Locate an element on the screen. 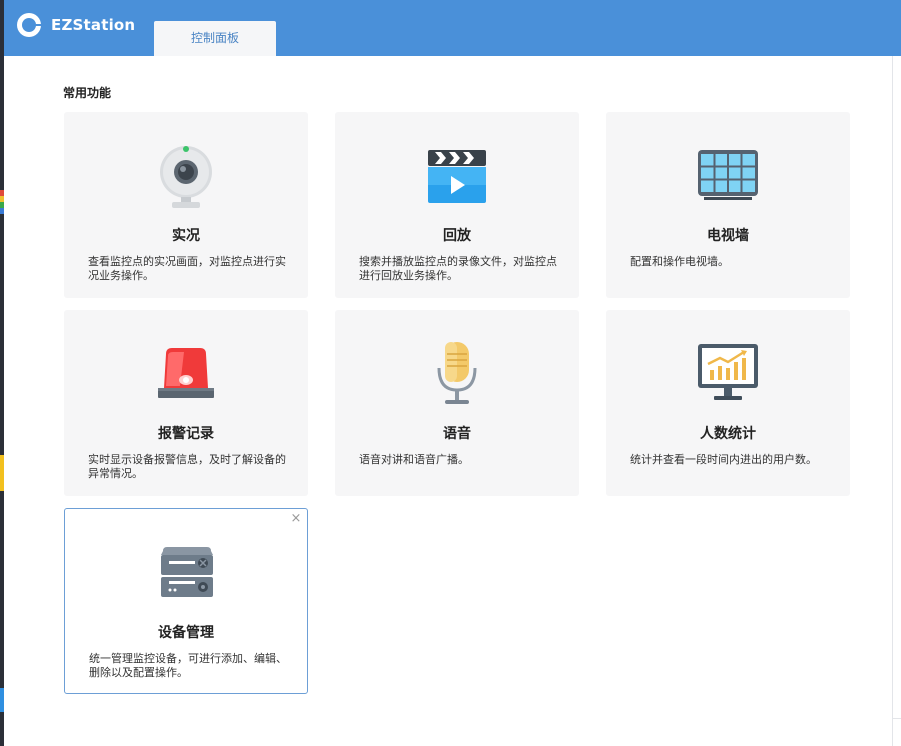 The width and height of the screenshot is (901, 746). card-description: 搜索并播放监控点的录像文件，对监控点进行回放业务操作。 is located at coordinates (458, 268).